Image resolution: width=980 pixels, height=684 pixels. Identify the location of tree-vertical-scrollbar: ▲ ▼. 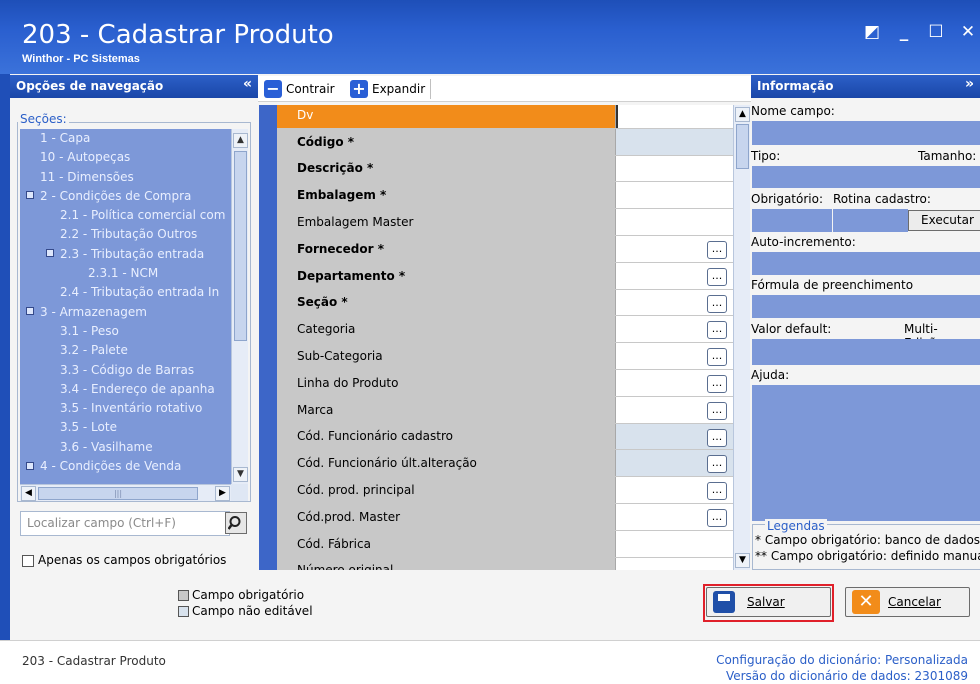
(239, 306).